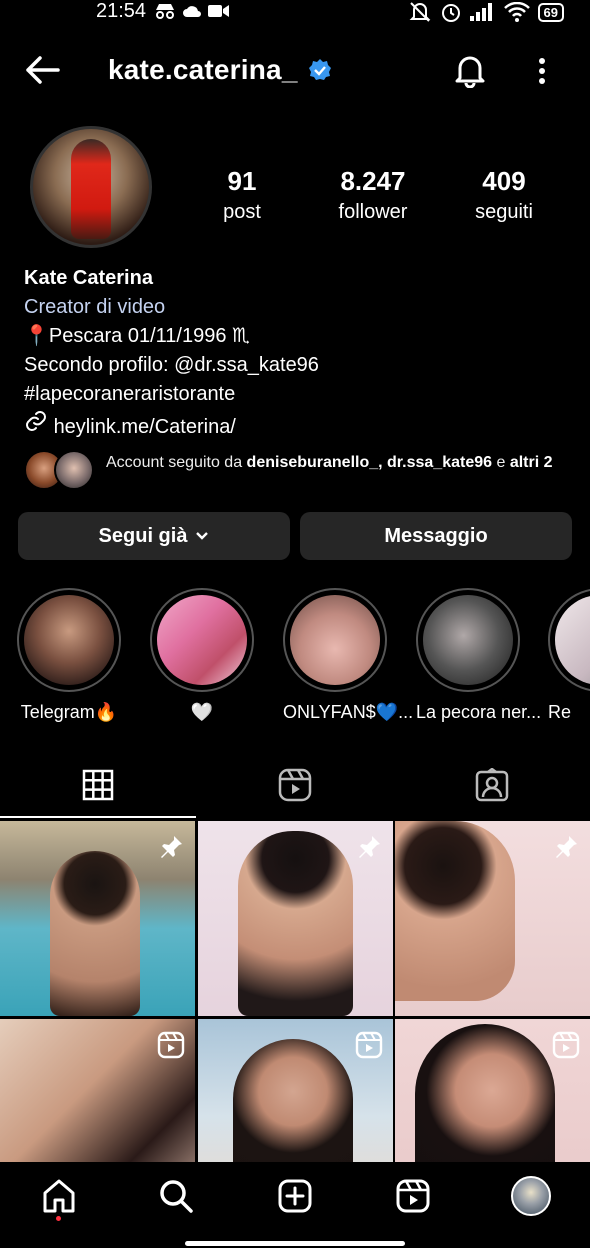 The height and width of the screenshot is (1248, 590). I want to click on profile-category: Creator di video, so click(95, 307).